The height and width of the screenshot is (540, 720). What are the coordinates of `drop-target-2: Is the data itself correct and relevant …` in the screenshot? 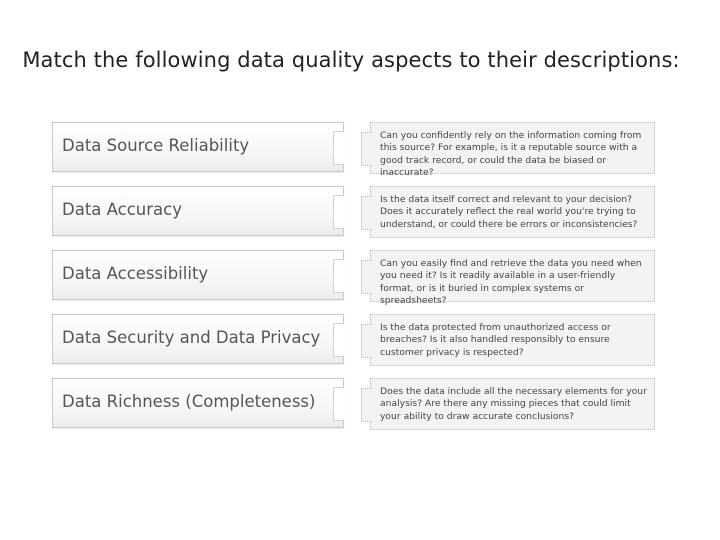 It's located at (508, 212).